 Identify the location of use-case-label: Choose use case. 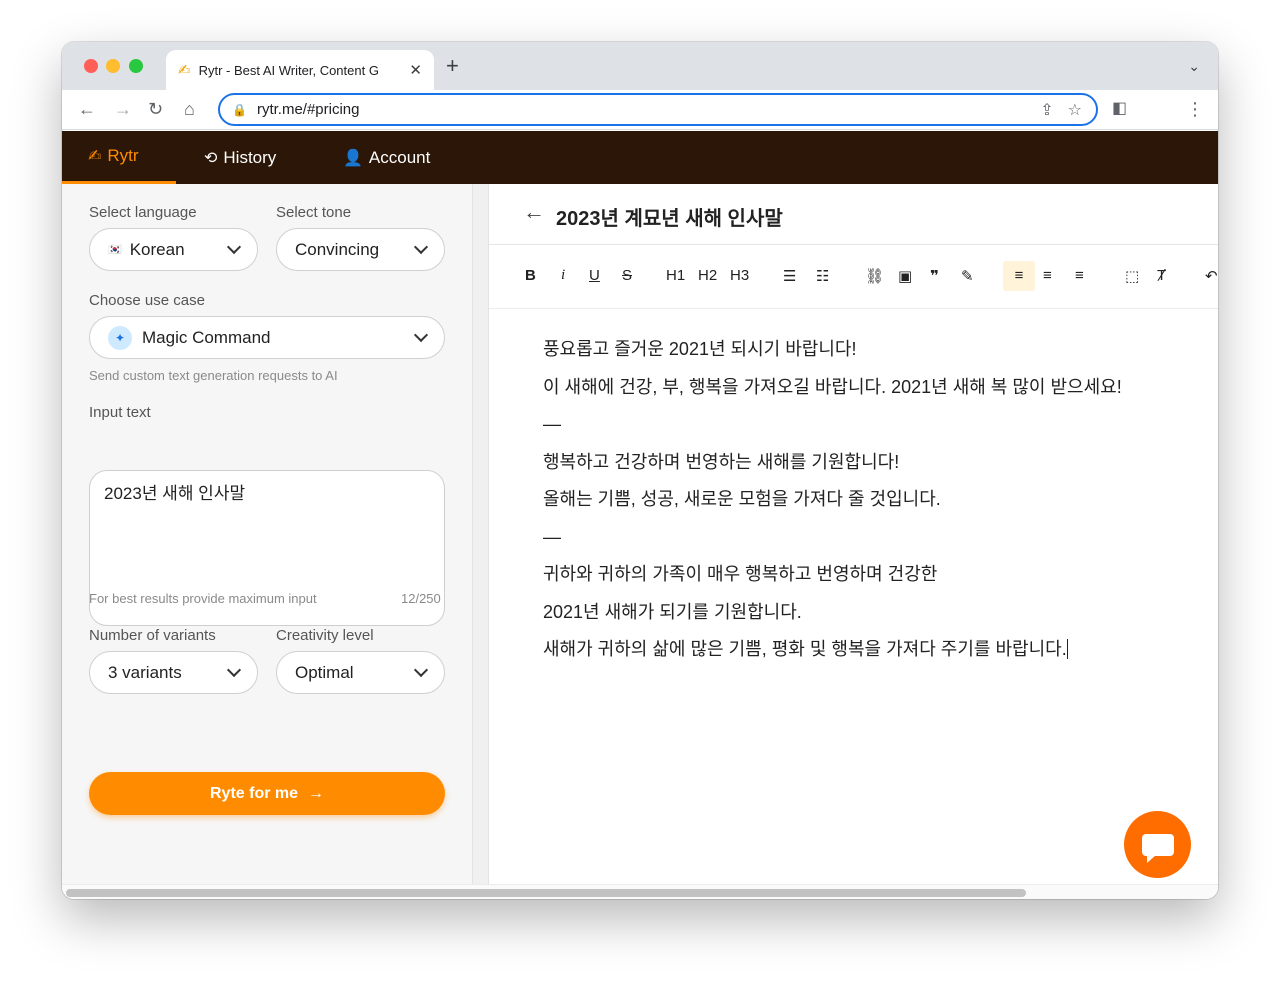
(147, 300).